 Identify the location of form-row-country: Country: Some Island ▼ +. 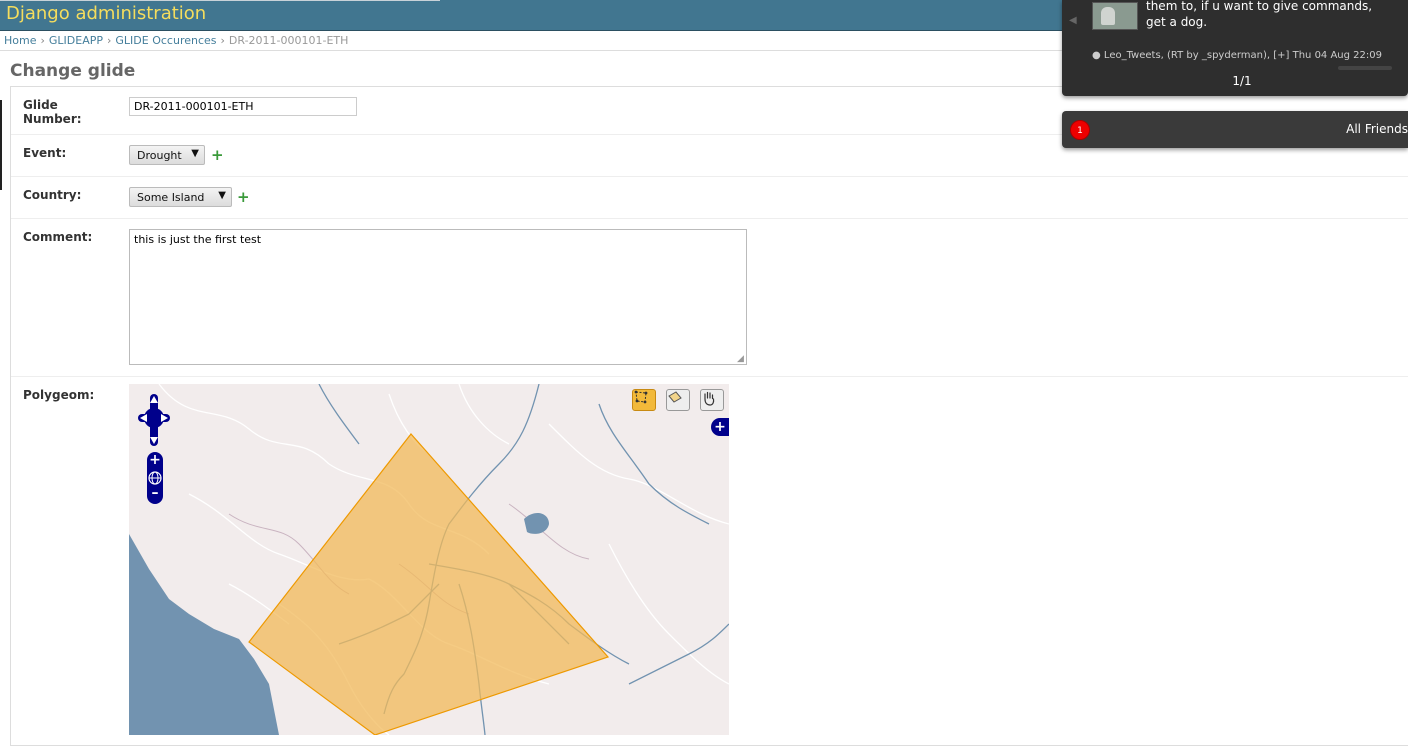
(709, 198).